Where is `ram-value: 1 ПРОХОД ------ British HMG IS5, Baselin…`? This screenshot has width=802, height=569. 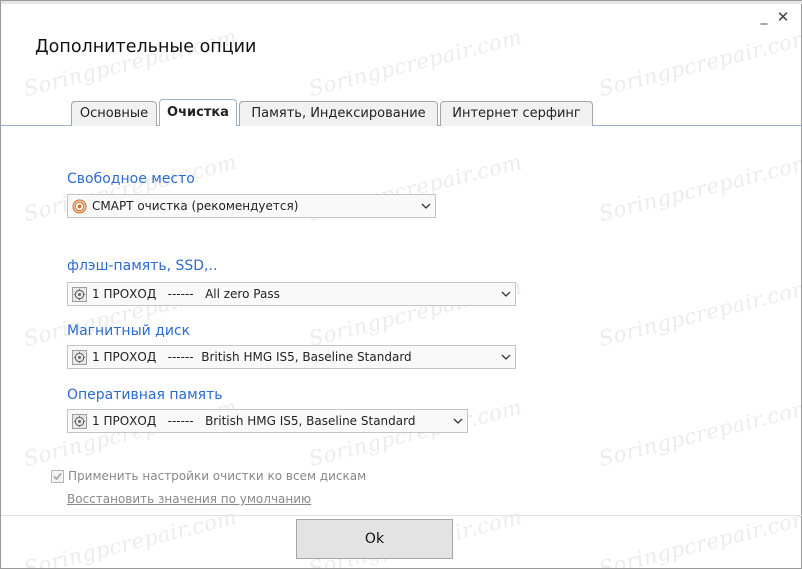 ram-value: 1 ПРОХОД ------ British HMG IS5, Baselin… is located at coordinates (254, 421).